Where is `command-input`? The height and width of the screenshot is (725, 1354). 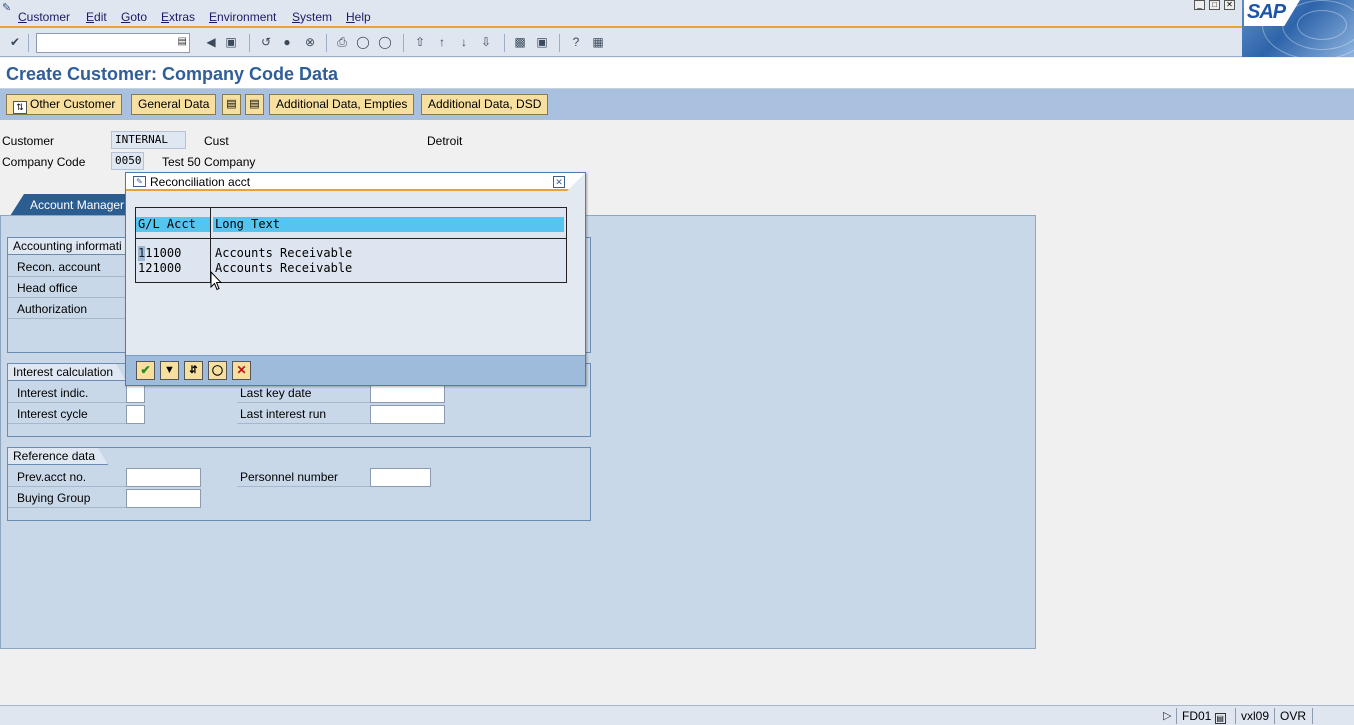
command-input is located at coordinates (105, 43).